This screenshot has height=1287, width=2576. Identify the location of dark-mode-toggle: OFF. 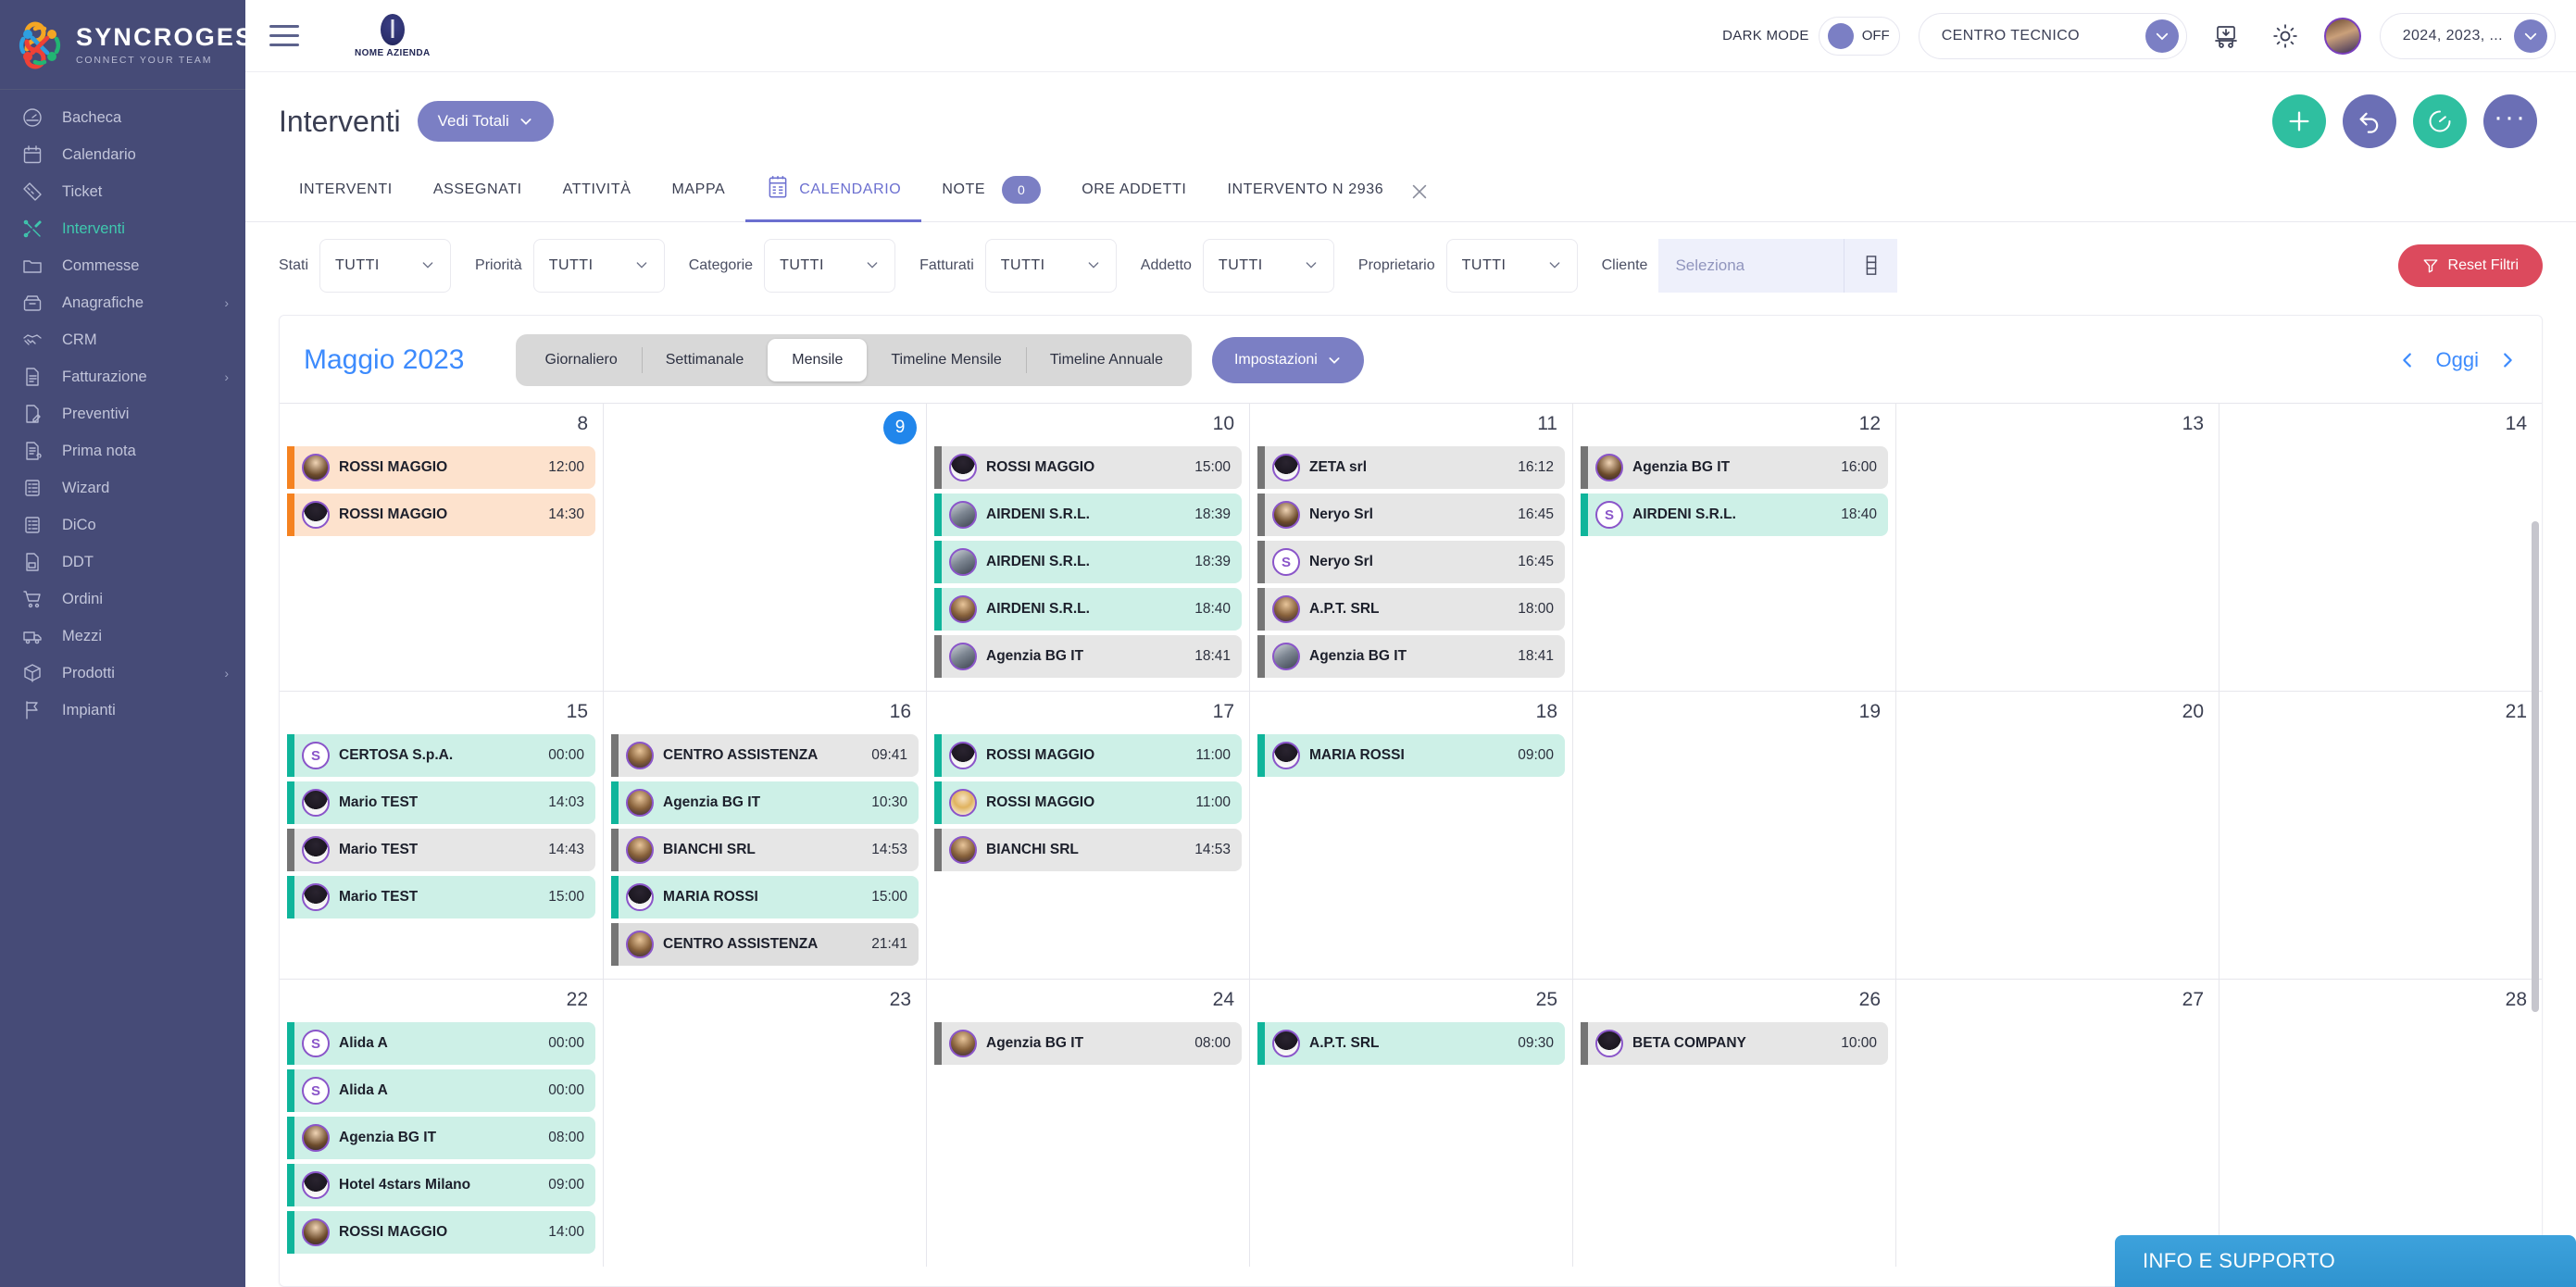
(1859, 36).